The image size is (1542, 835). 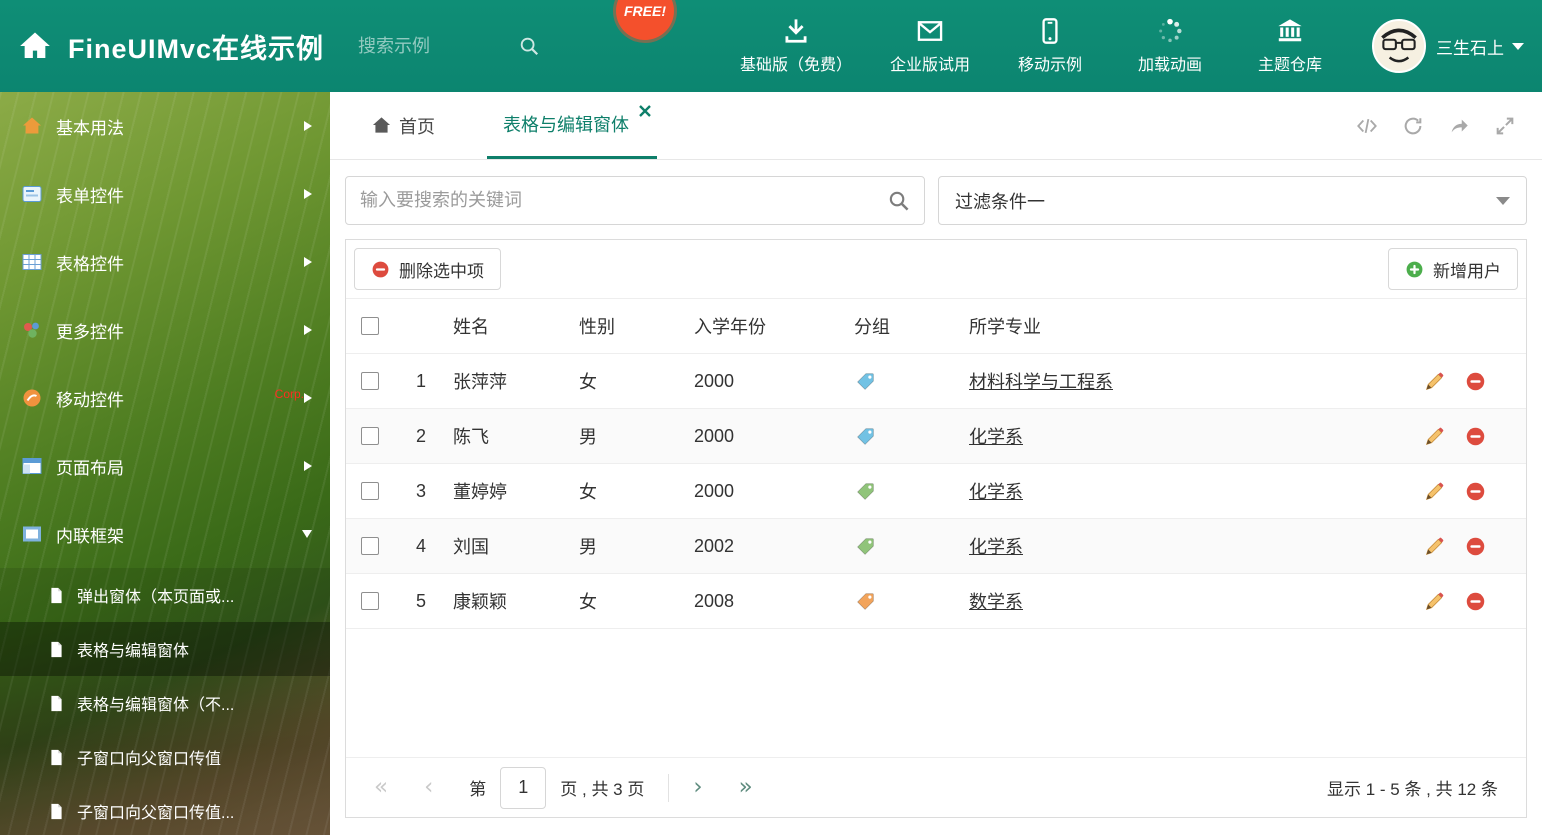 I want to click on tab-home: 首页, so click(x=403, y=125).